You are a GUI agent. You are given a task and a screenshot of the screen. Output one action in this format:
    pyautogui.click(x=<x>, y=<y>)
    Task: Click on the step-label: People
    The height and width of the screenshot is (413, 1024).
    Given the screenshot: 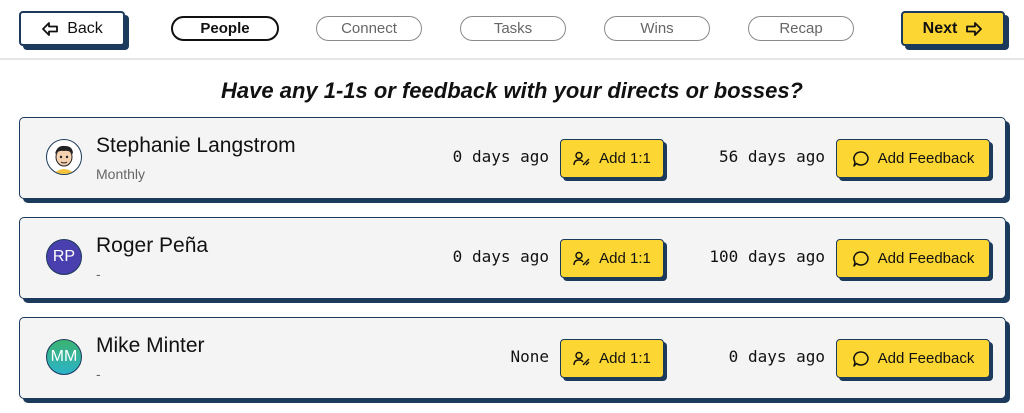 What is the action you would take?
    pyautogui.click(x=225, y=28)
    